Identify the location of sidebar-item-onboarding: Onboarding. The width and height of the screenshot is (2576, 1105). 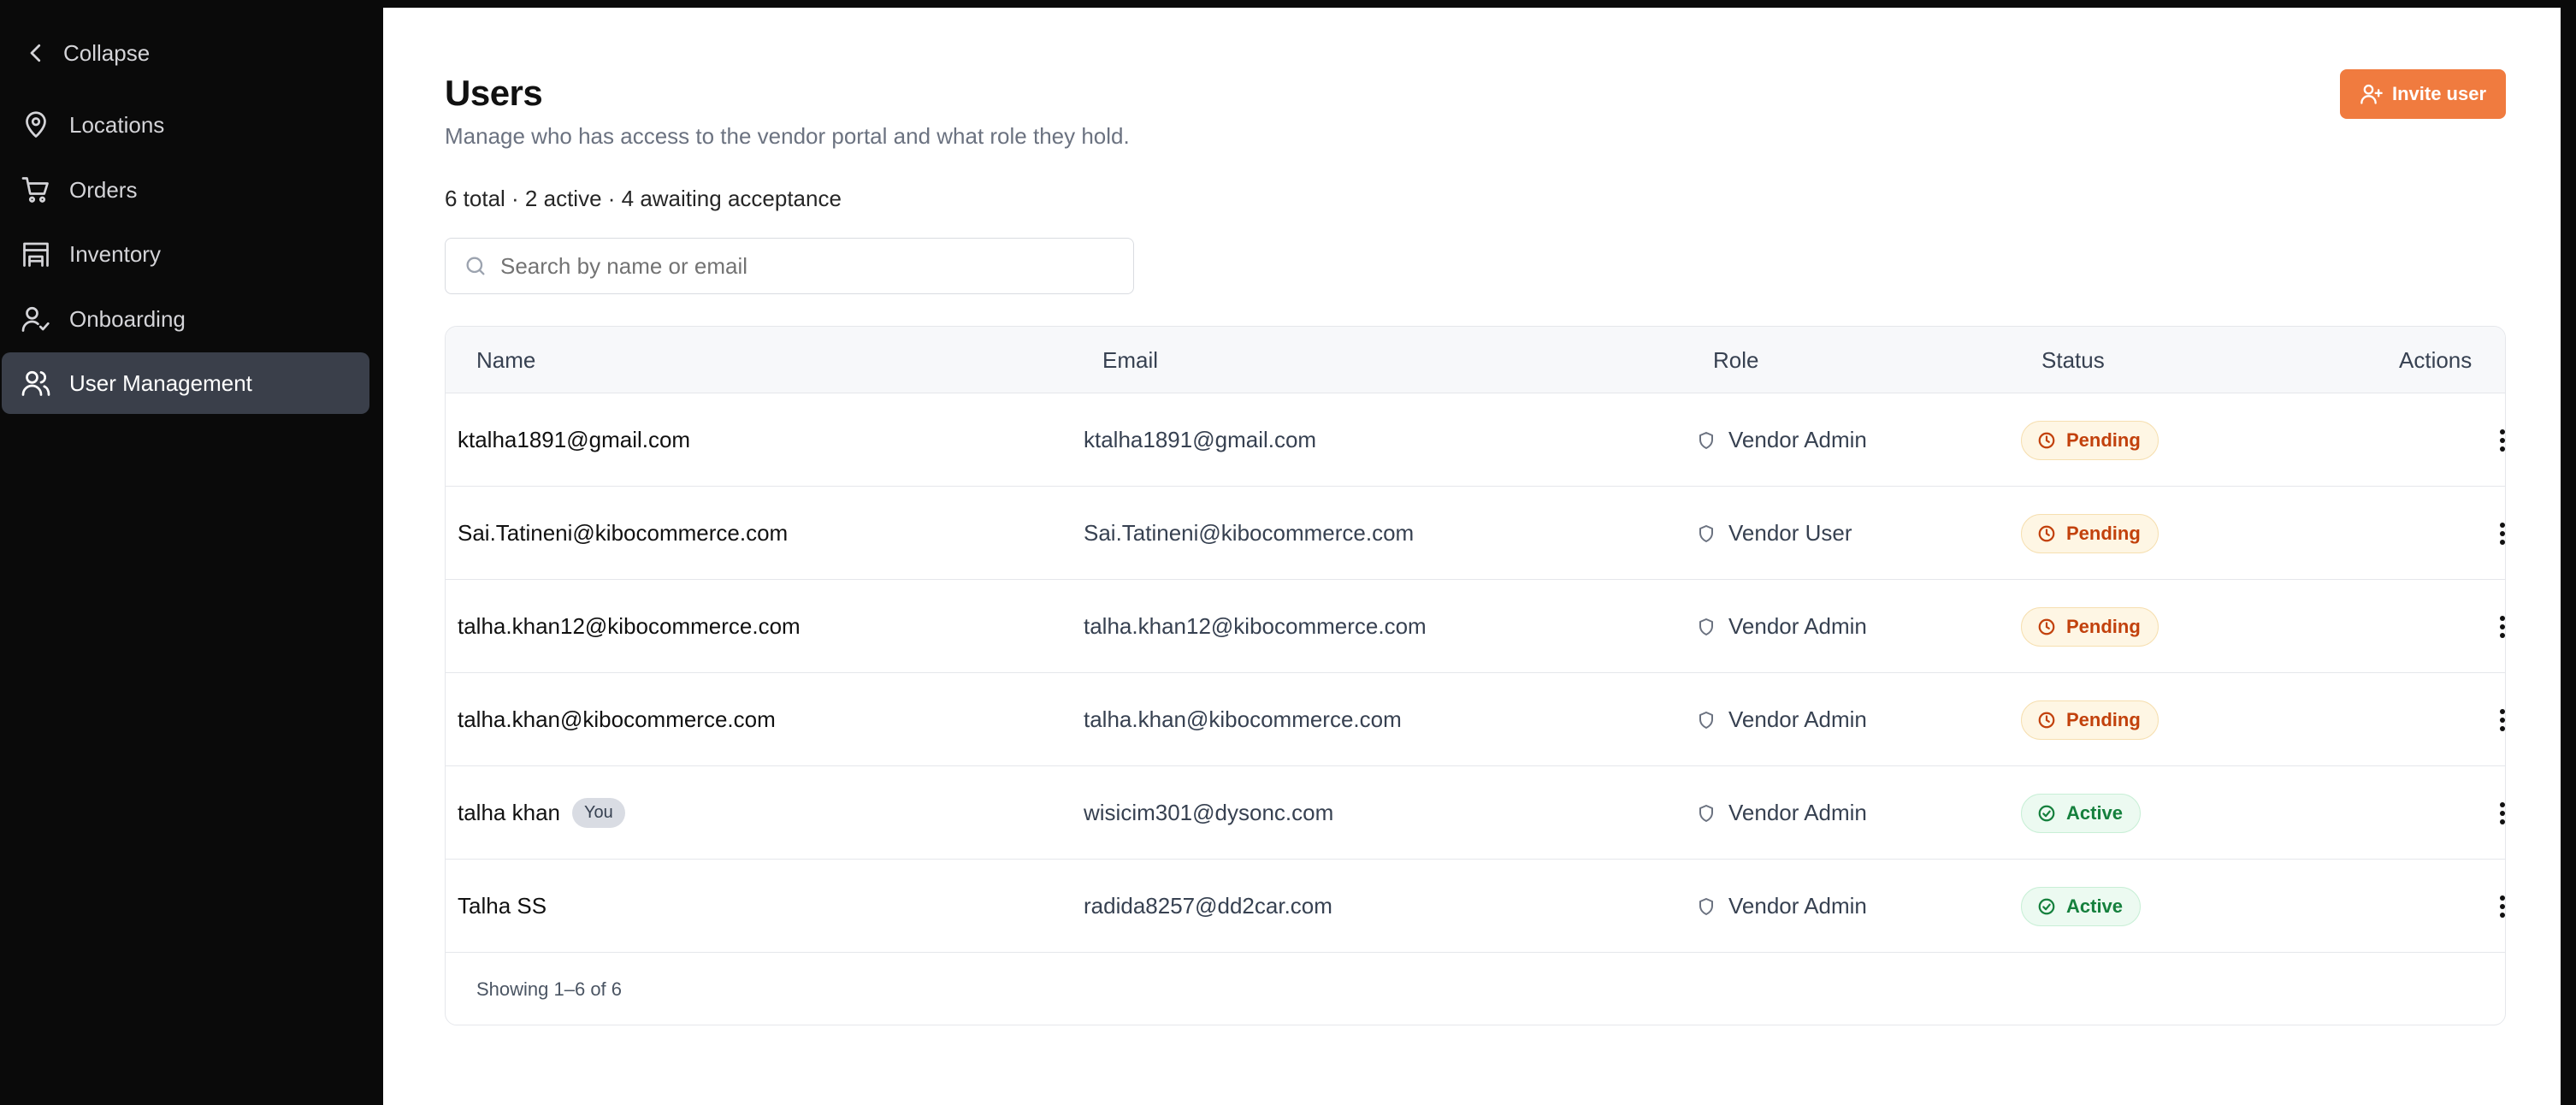
(185, 319).